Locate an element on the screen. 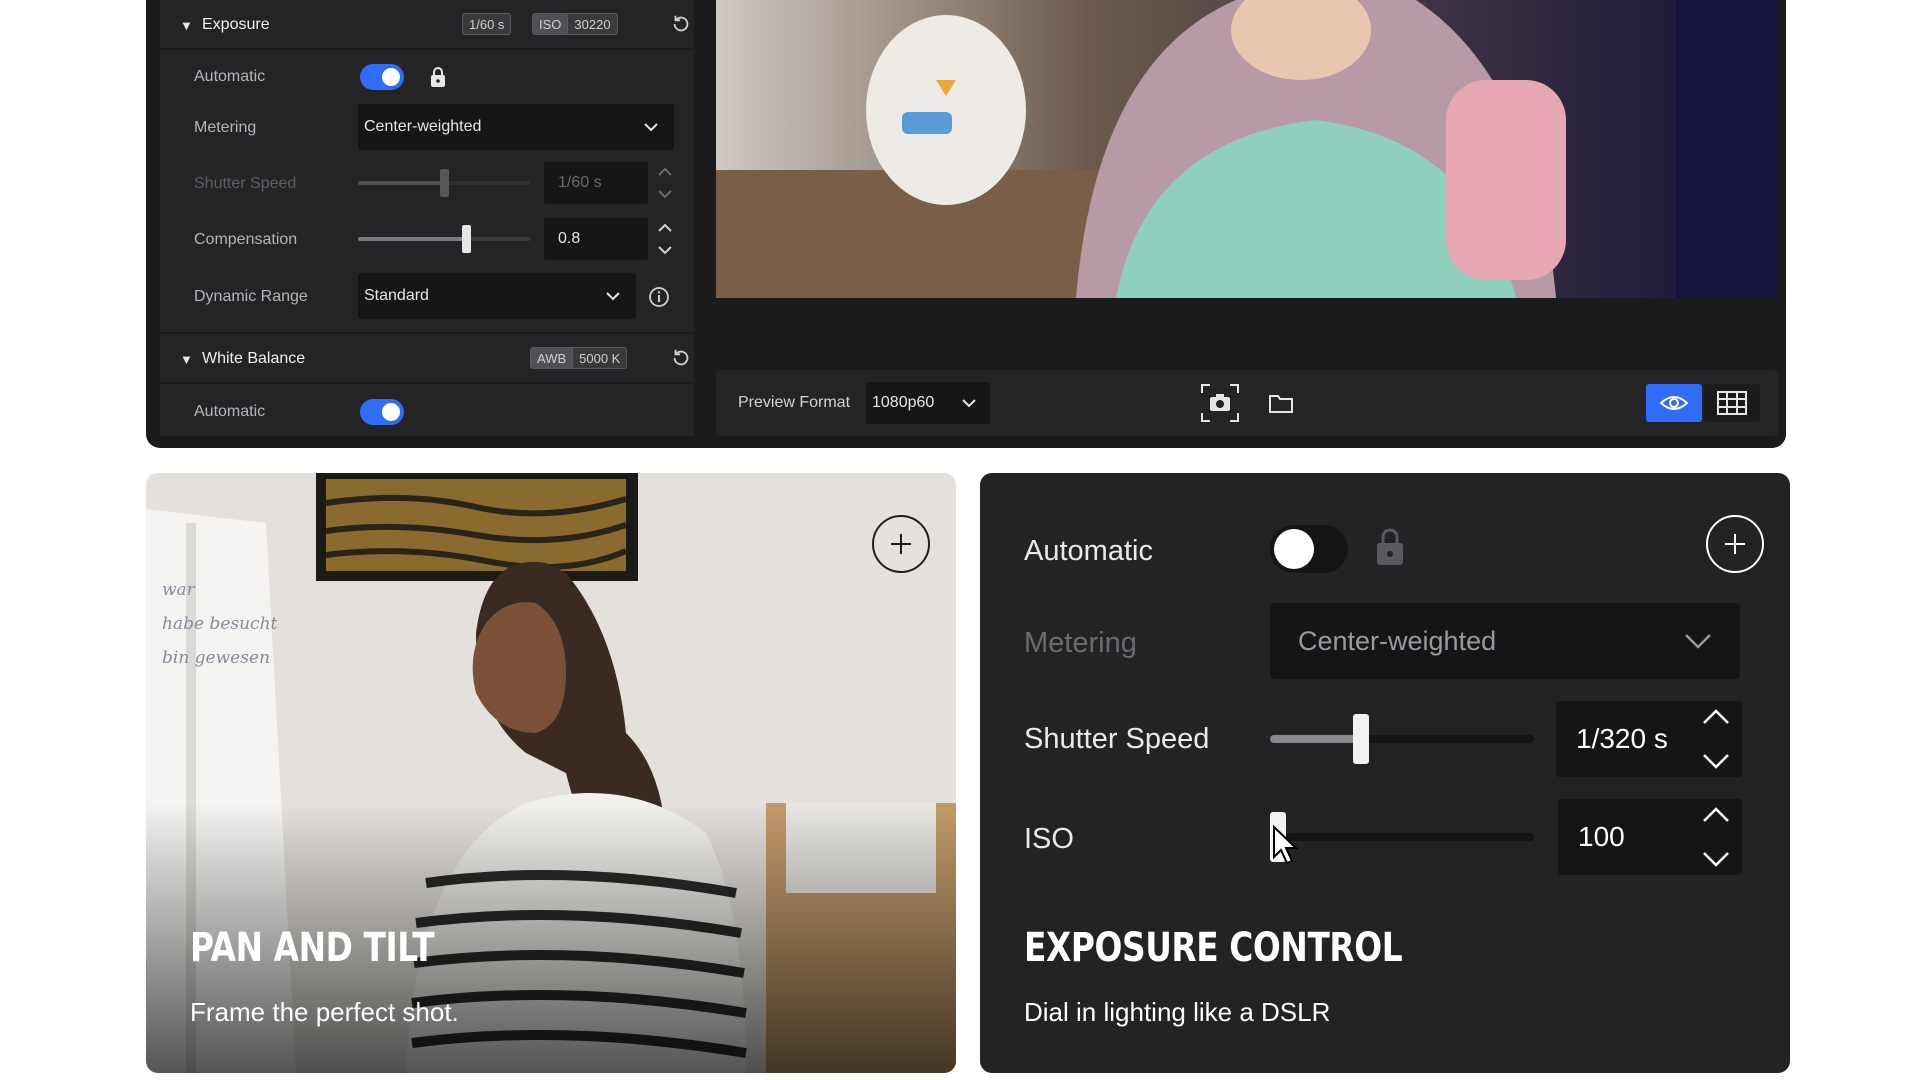 This screenshot has height=1080, width=1920. reset-white-balance-icon is located at coordinates (681, 358).